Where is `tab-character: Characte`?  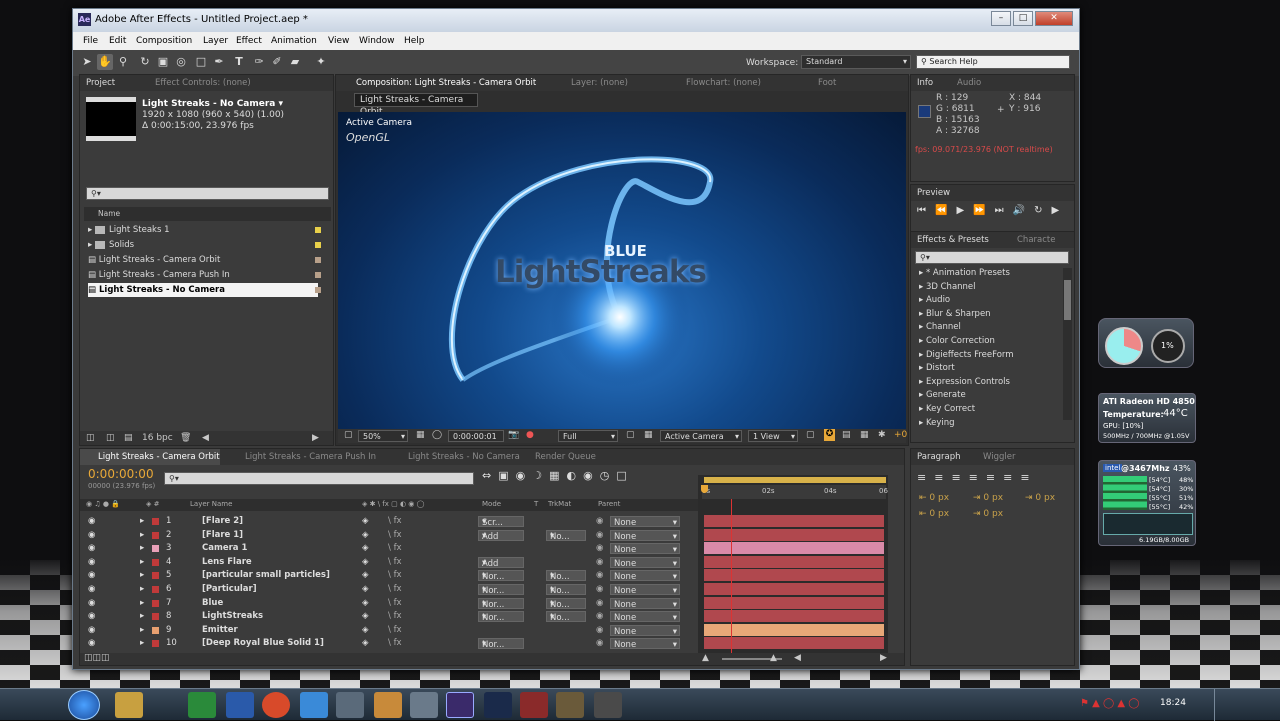
tab-character: Characte is located at coordinates (1036, 240).